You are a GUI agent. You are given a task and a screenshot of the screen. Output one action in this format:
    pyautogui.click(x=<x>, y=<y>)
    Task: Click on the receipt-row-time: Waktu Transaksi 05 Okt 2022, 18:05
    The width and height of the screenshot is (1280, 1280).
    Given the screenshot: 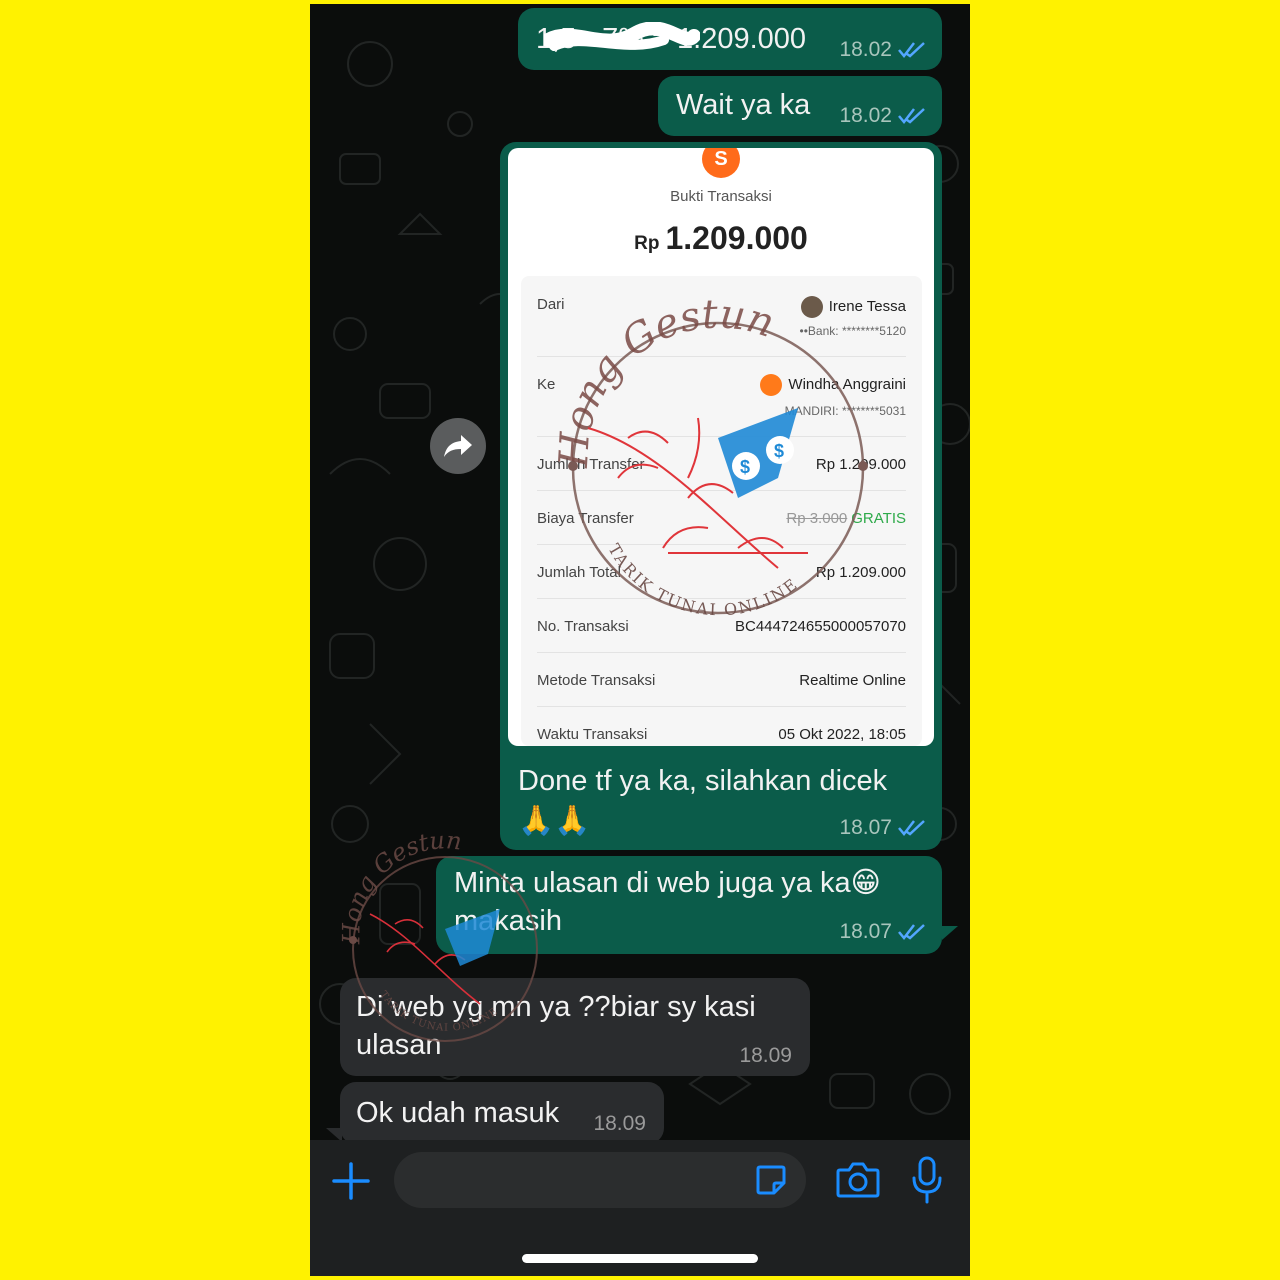 What is the action you would take?
    pyautogui.click(x=721, y=726)
    